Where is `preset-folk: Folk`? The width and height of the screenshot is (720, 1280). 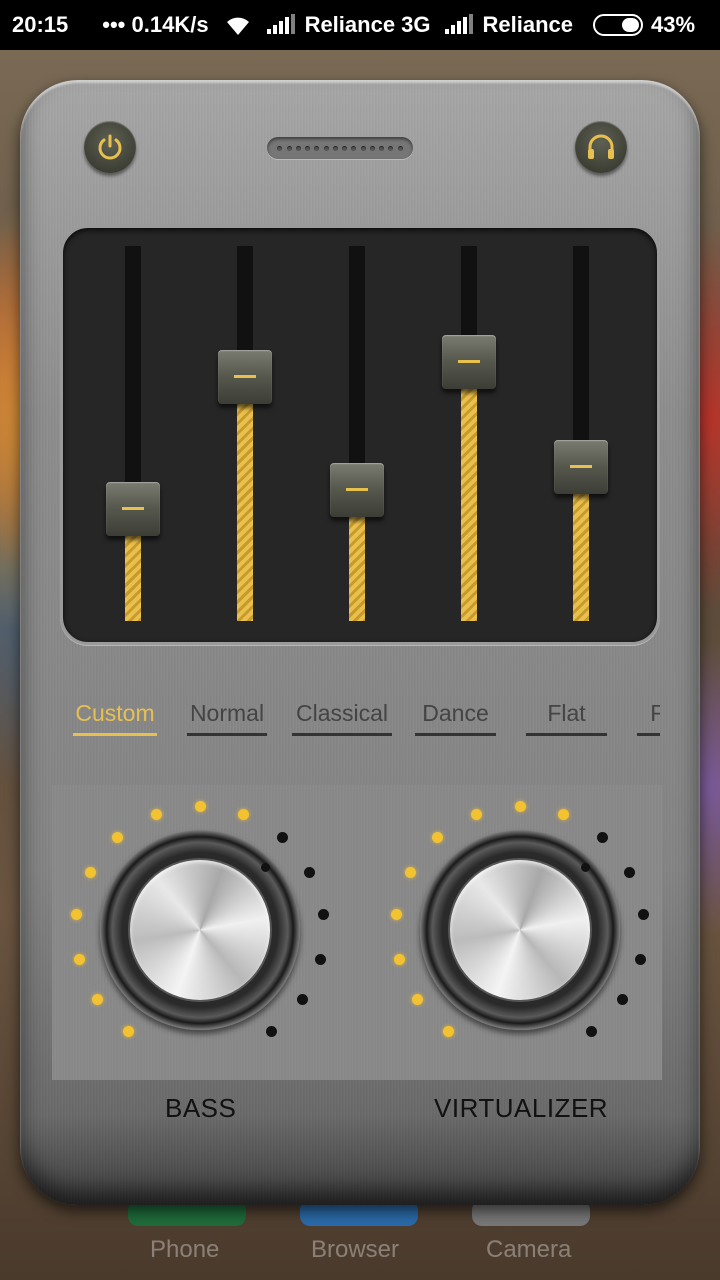 preset-folk: Folk is located at coordinates (648, 718).